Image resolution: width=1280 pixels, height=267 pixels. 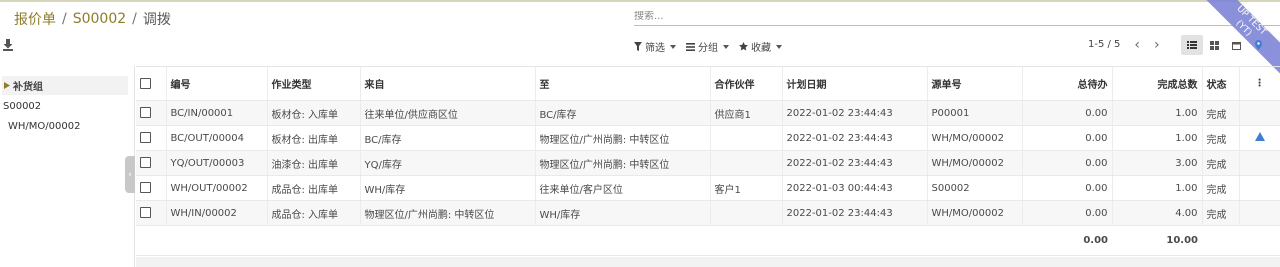 I want to click on filter-button: 筛选, so click(x=655, y=46).